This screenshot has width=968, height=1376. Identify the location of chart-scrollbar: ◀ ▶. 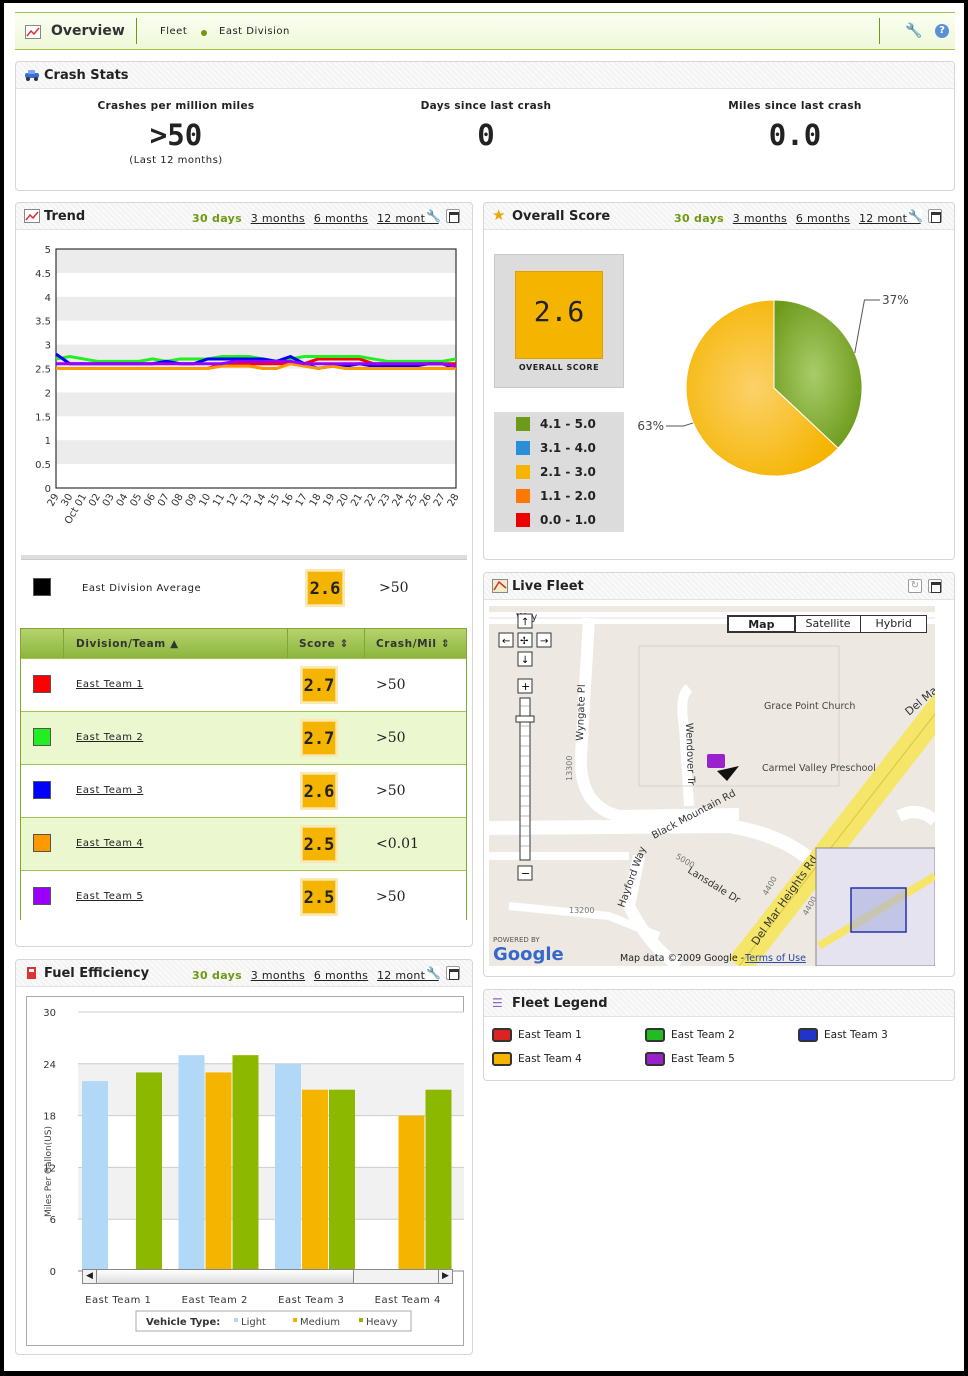
(267, 1276).